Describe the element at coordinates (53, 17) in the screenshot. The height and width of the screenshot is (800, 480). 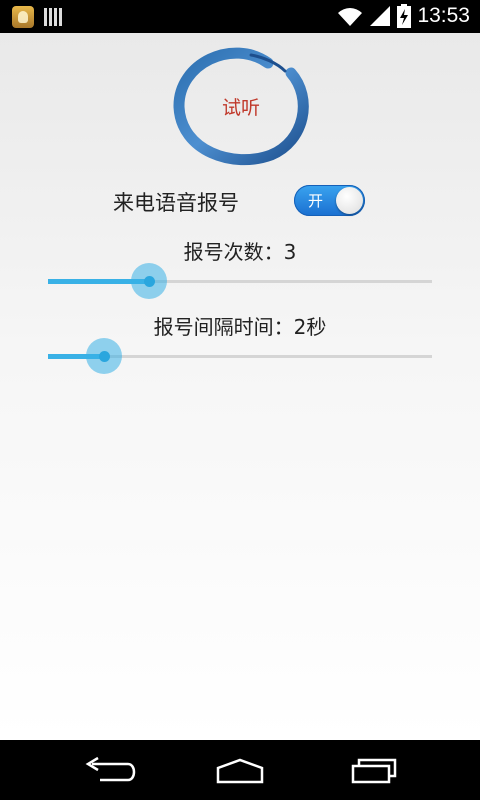
I see `barcode-icon` at that location.